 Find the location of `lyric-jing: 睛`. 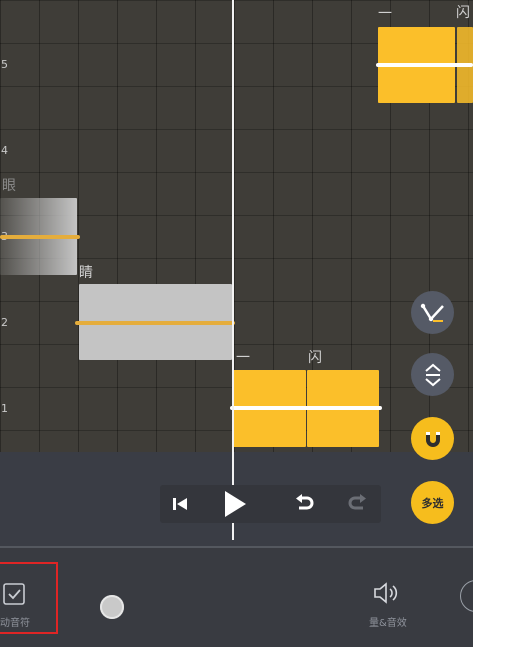

lyric-jing: 睛 is located at coordinates (86, 273).